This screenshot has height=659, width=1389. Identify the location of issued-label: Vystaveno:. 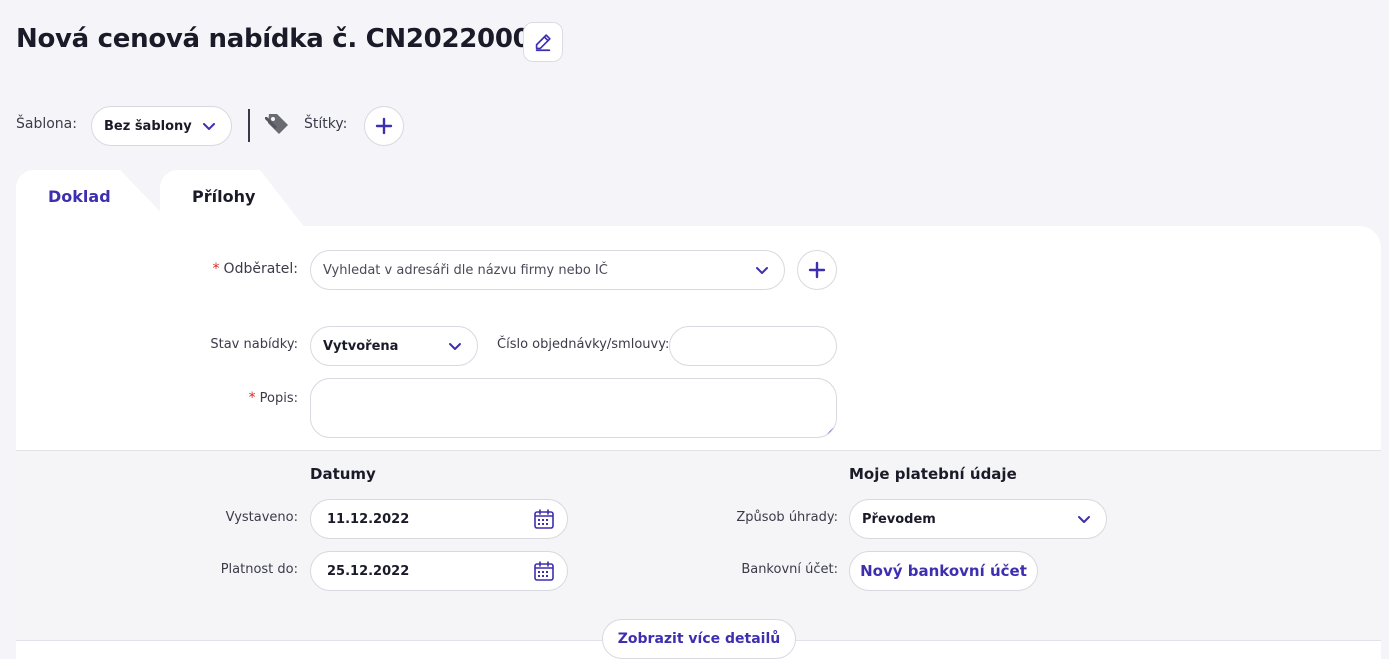
(261, 517).